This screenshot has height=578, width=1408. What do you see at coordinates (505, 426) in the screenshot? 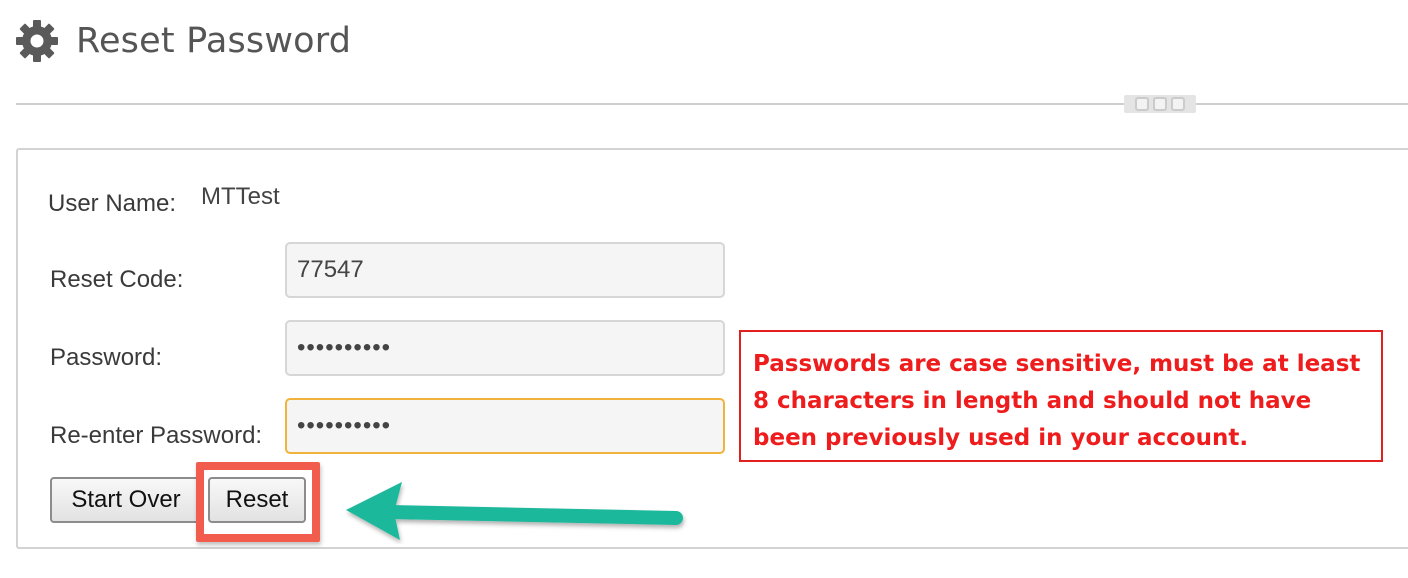
I see `reenter-password-input` at bounding box center [505, 426].